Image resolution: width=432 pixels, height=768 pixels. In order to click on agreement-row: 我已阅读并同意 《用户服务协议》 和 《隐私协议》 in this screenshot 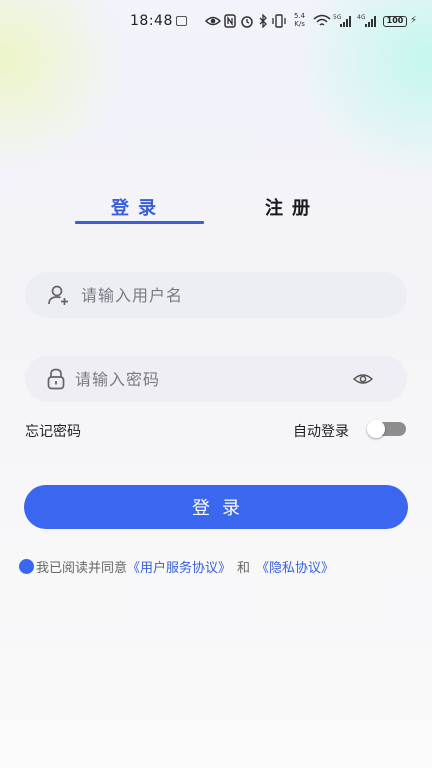, I will do `click(176, 566)`.